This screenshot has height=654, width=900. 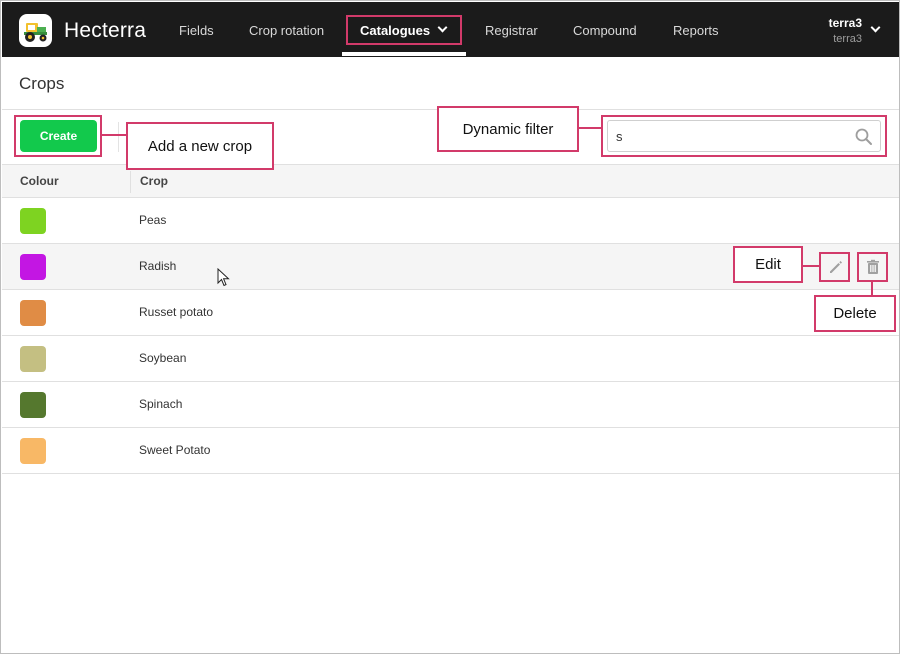 What do you see at coordinates (450, 451) in the screenshot?
I see `table-row: Sweet Potato` at bounding box center [450, 451].